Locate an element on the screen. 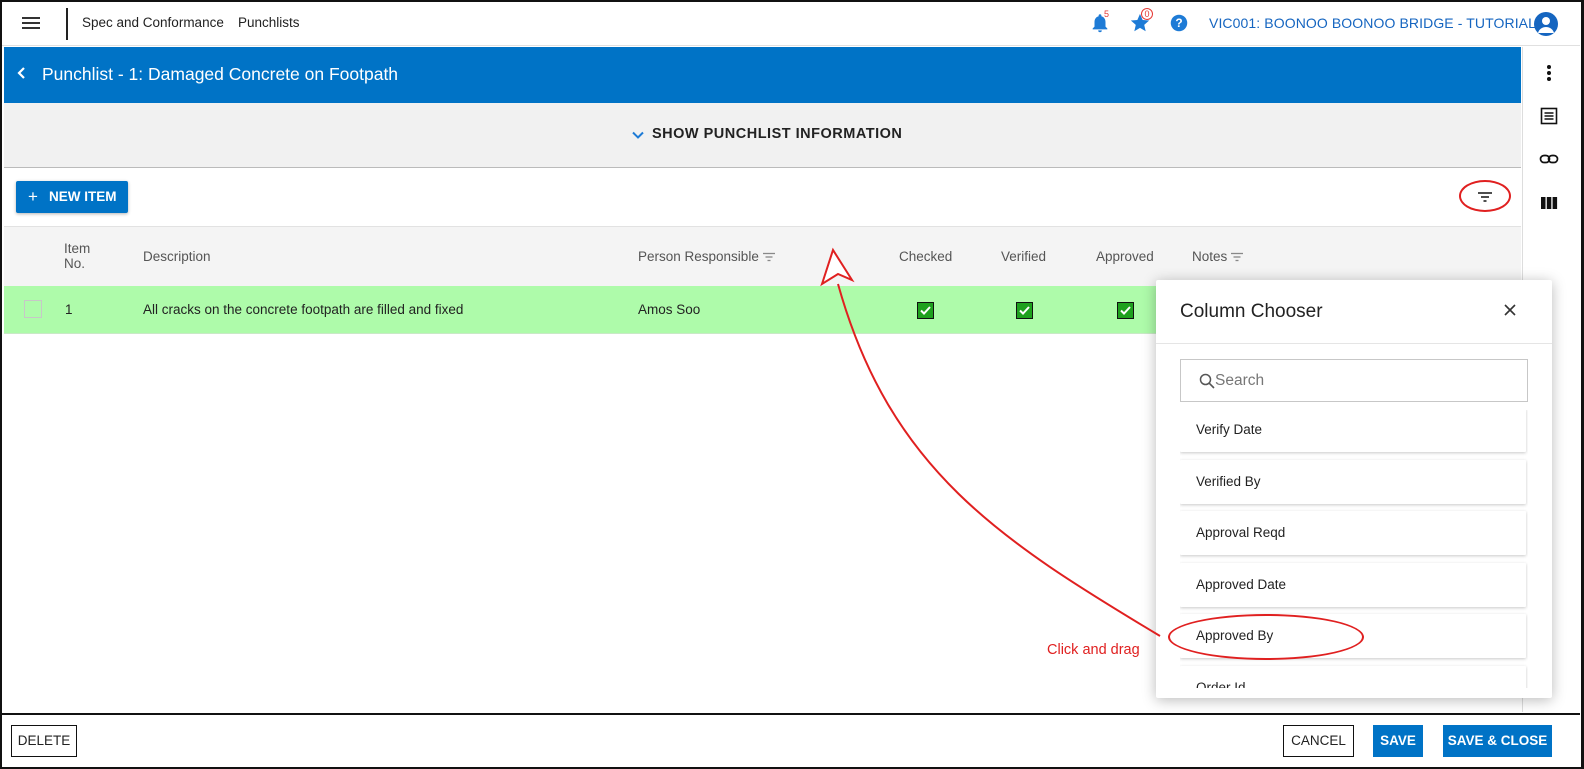 This screenshot has height=769, width=1584. header-notes: Notes is located at coordinates (1218, 256).